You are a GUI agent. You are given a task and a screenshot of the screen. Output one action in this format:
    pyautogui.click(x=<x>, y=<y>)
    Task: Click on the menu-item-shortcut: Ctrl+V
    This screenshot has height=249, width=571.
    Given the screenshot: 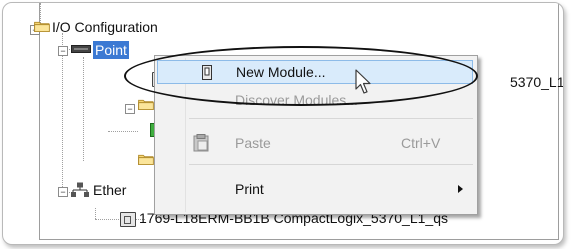 What is the action you would take?
    pyautogui.click(x=421, y=143)
    